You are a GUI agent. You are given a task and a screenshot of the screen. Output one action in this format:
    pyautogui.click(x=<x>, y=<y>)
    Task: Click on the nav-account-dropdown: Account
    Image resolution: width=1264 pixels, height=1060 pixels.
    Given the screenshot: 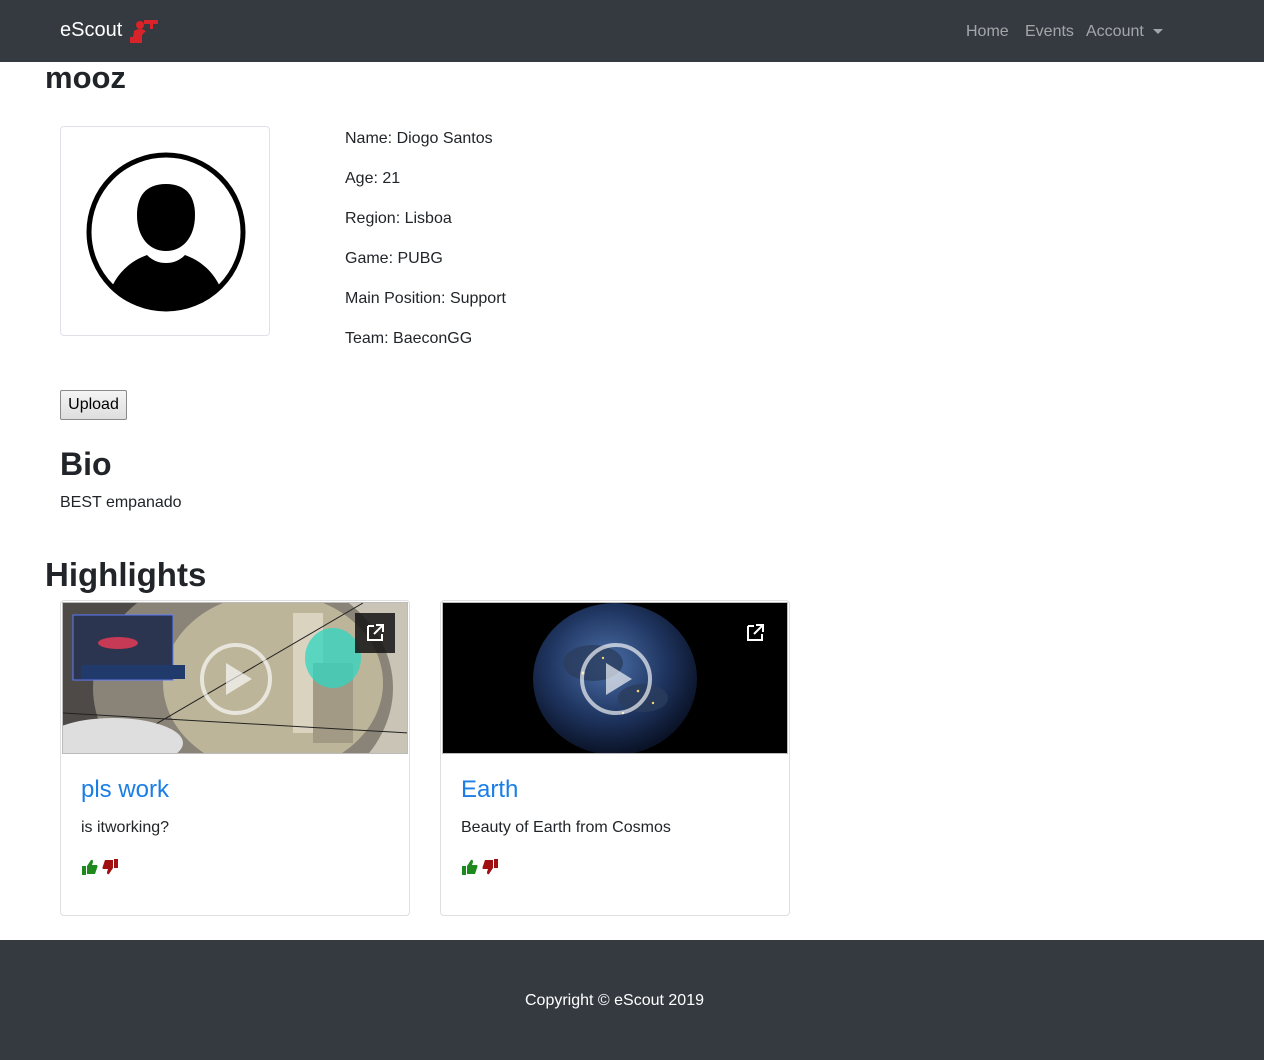 What is the action you would take?
    pyautogui.click(x=1115, y=32)
    